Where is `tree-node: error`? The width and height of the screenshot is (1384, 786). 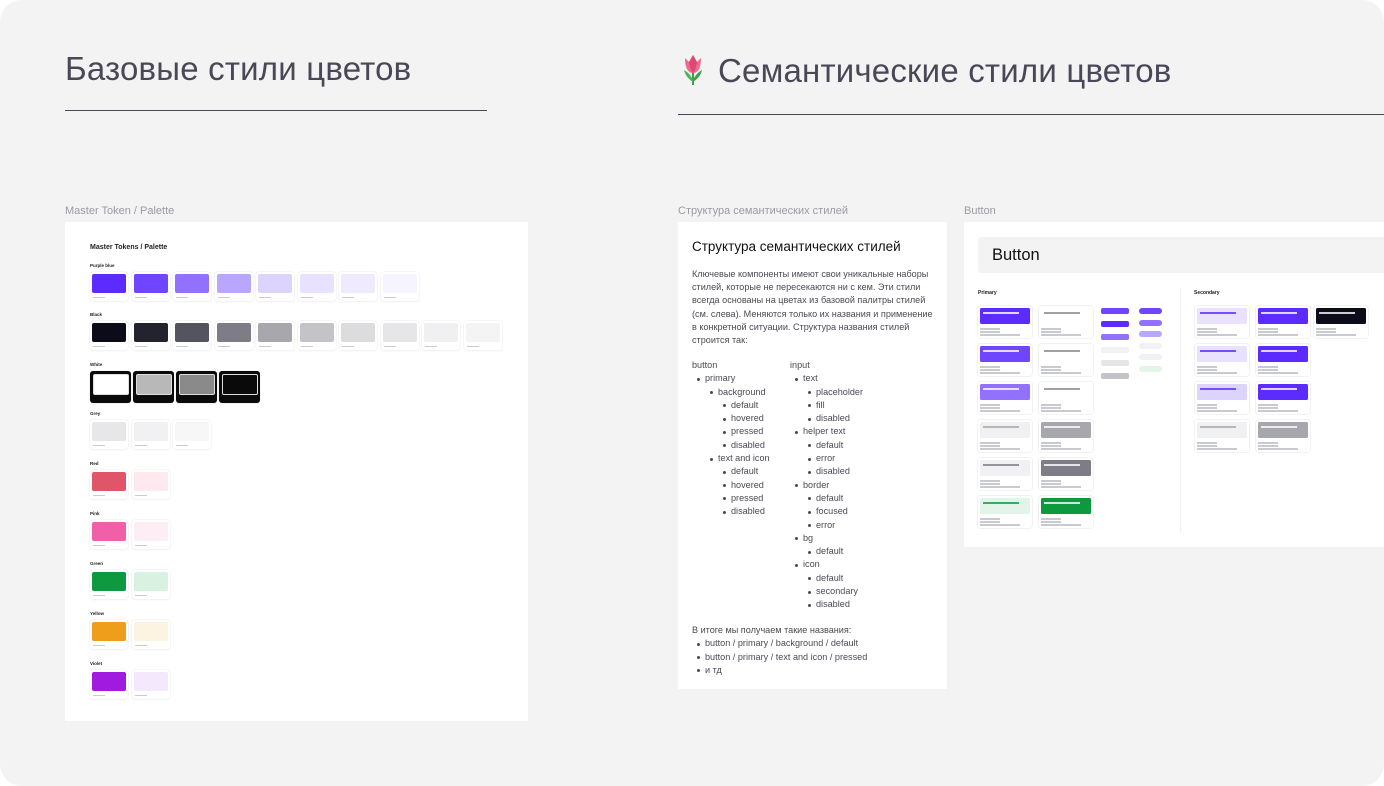 tree-node: error is located at coordinates (826, 525).